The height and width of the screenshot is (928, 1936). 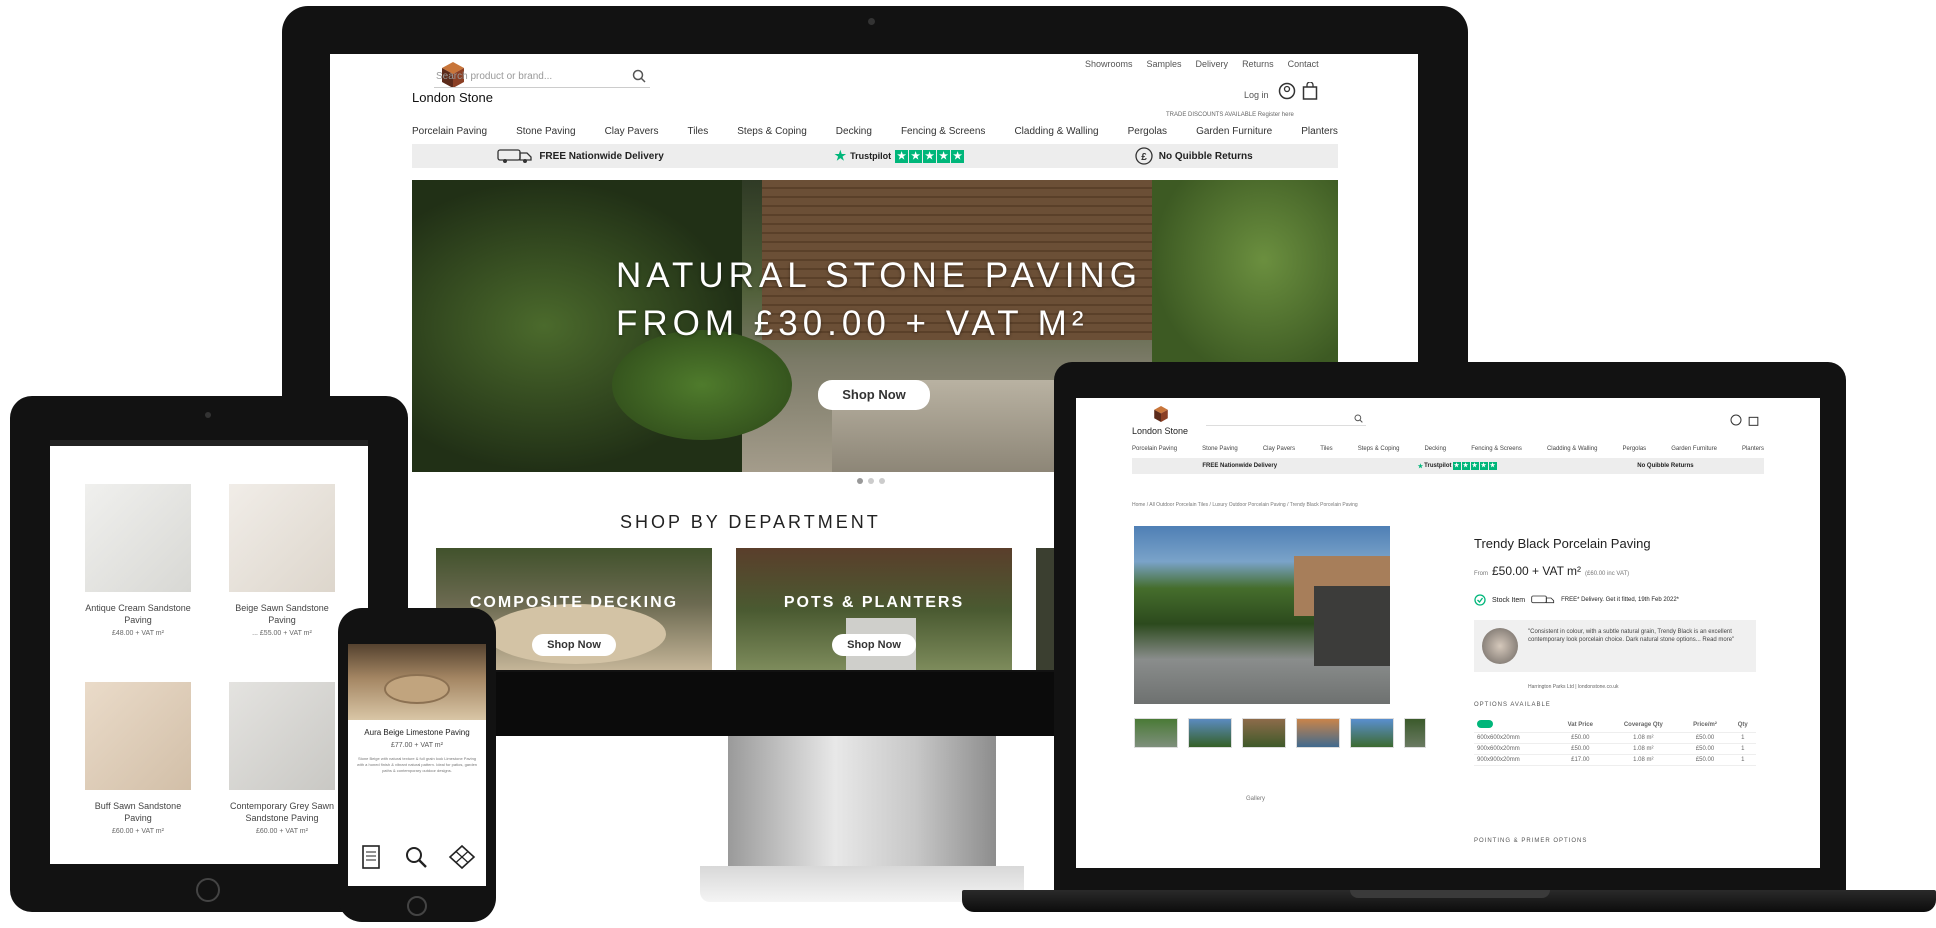 I want to click on hero-line-1: NATURAL STONE PAVING, so click(x=879, y=275).